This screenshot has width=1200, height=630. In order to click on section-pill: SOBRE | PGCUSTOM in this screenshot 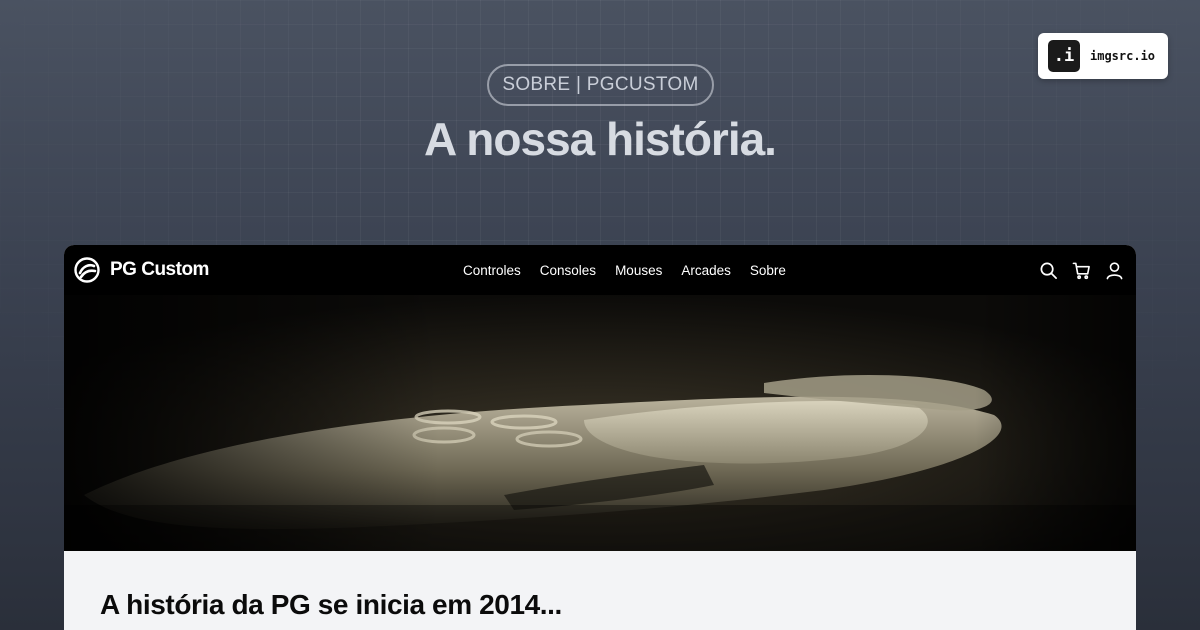, I will do `click(600, 85)`.